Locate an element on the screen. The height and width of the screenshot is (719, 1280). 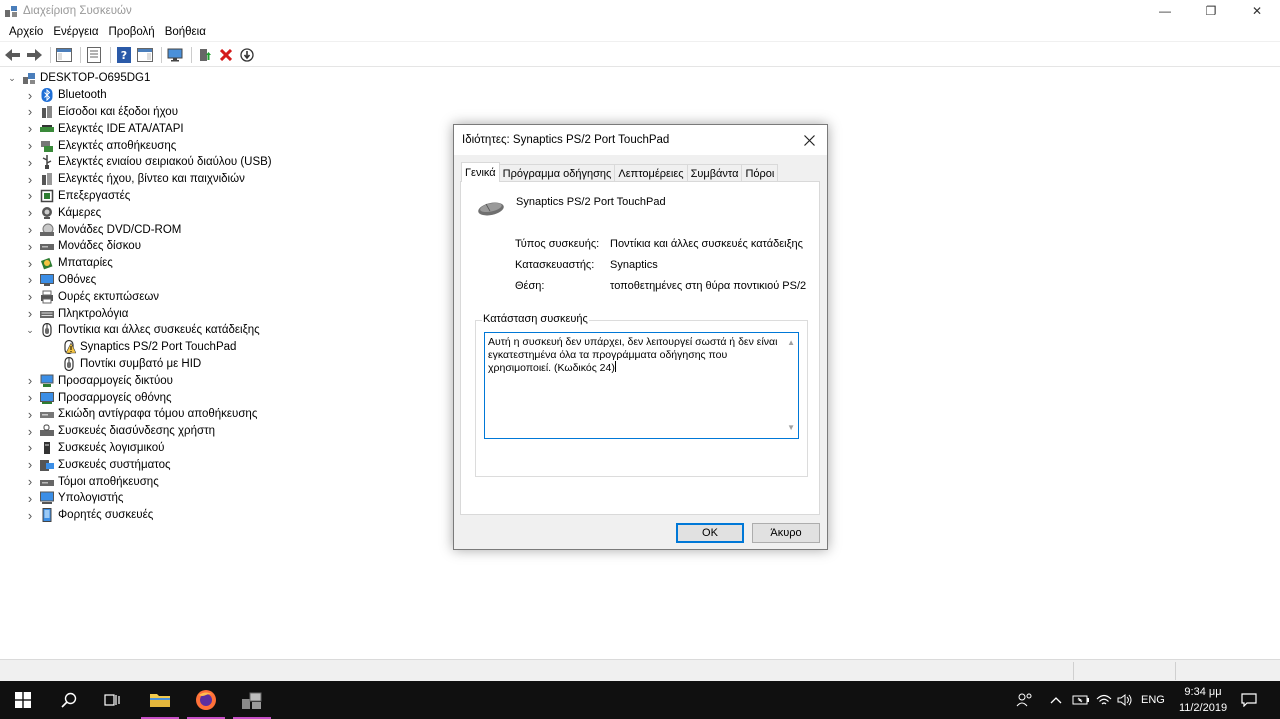
tree-category-item: ⌄ Ποντίκια και άλλες συσκευές κατάδειξης is located at coordinates (220, 330).